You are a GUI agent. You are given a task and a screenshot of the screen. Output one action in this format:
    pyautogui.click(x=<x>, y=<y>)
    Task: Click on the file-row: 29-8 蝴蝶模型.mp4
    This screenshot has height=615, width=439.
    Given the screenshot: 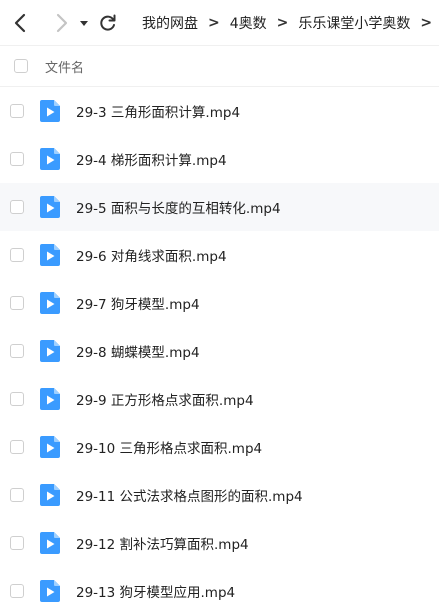 What is the action you would take?
    pyautogui.click(x=219, y=351)
    